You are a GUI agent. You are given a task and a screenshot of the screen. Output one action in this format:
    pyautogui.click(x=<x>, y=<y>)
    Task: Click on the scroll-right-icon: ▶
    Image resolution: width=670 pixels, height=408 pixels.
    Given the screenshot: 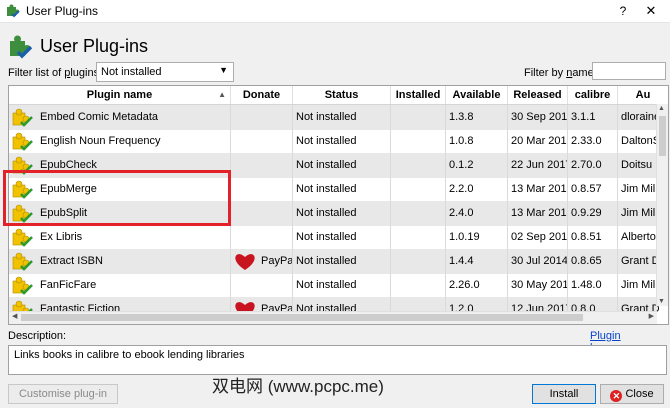 What is the action you would take?
    pyautogui.click(x=651, y=316)
    